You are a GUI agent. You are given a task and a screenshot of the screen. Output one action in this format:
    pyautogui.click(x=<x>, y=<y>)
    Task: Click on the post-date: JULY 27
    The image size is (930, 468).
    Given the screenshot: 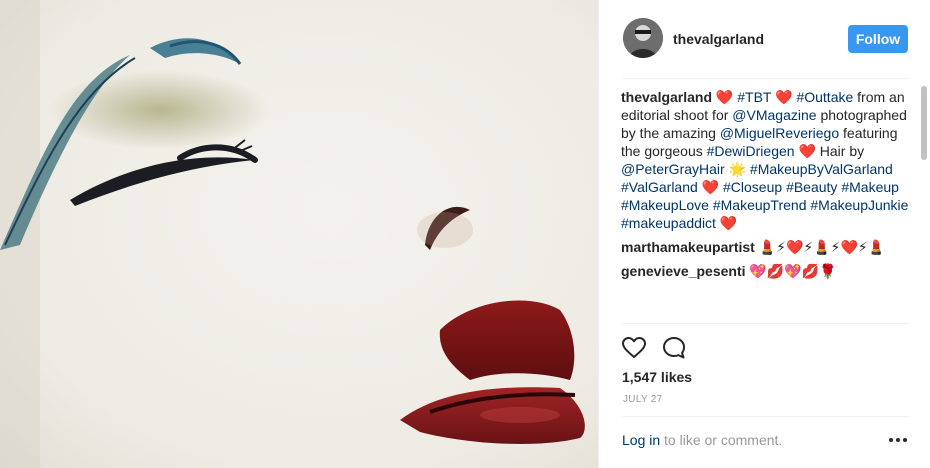 What is the action you would take?
    pyautogui.click(x=643, y=399)
    